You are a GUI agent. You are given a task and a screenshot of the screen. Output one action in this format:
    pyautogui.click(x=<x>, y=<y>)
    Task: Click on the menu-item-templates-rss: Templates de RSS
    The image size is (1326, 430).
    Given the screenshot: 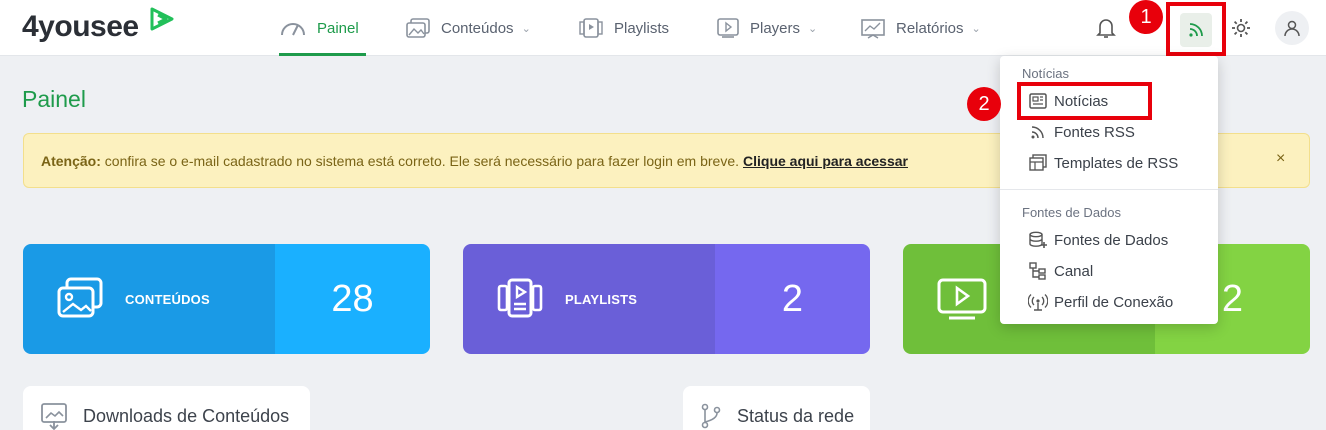 What is the action you would take?
    pyautogui.click(x=1103, y=163)
    